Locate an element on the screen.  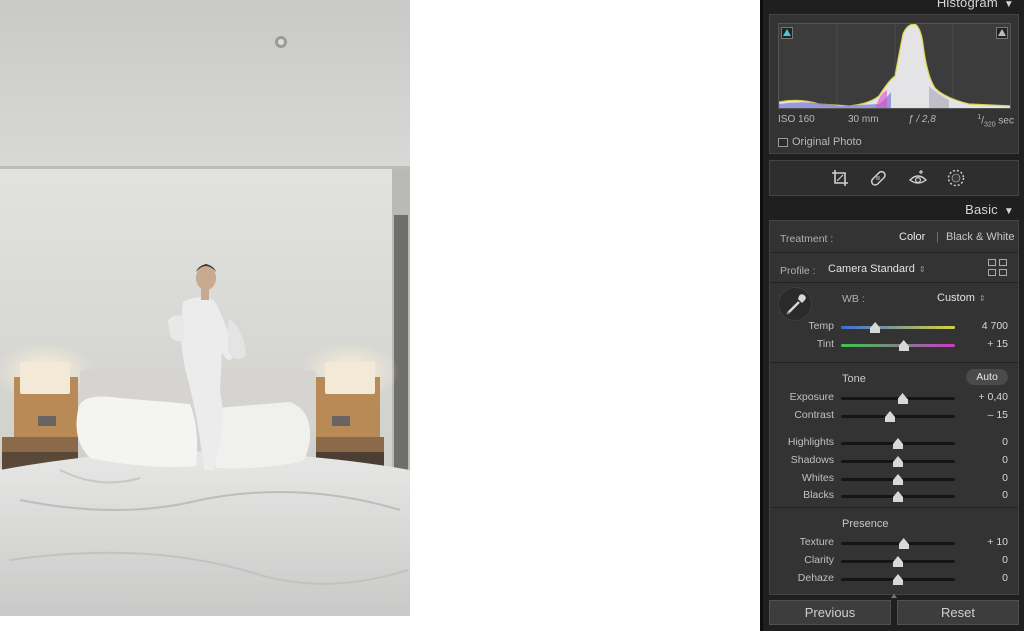
shutter-speed-value: 1/320 sec is located at coordinates (995, 121).